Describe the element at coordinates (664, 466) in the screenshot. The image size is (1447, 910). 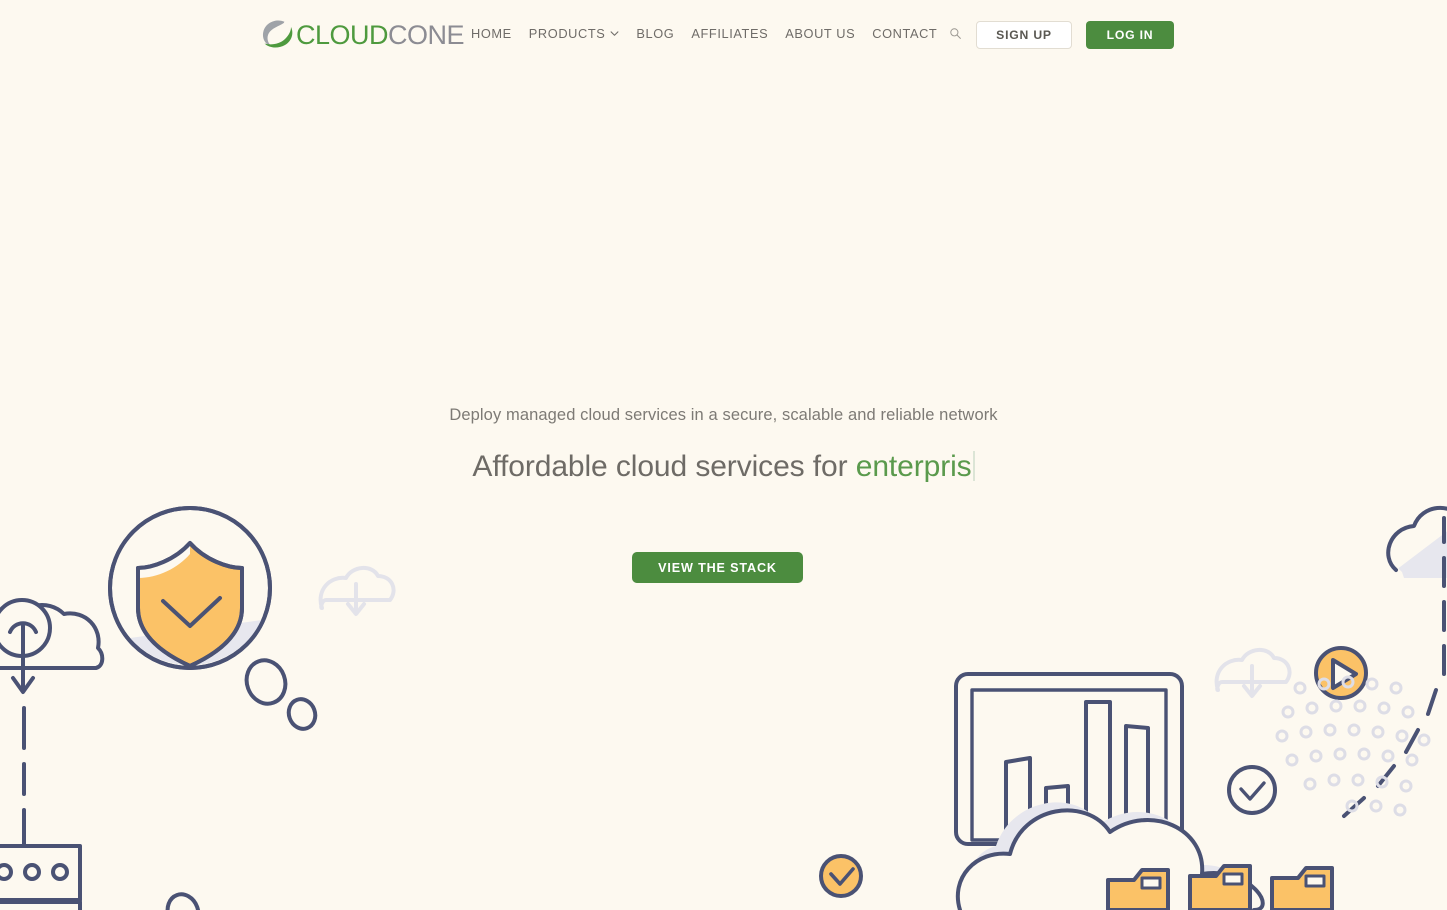
I see `hero-title-static: Affordable cloud services for` at that location.